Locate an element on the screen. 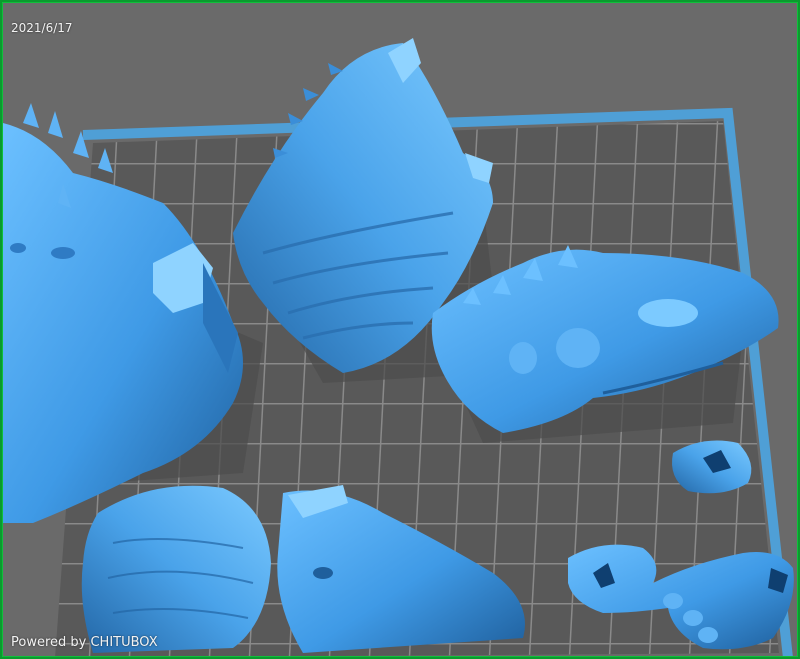 This screenshot has height=659, width=800. date-stamp: 2021/6/17 is located at coordinates (42, 28).